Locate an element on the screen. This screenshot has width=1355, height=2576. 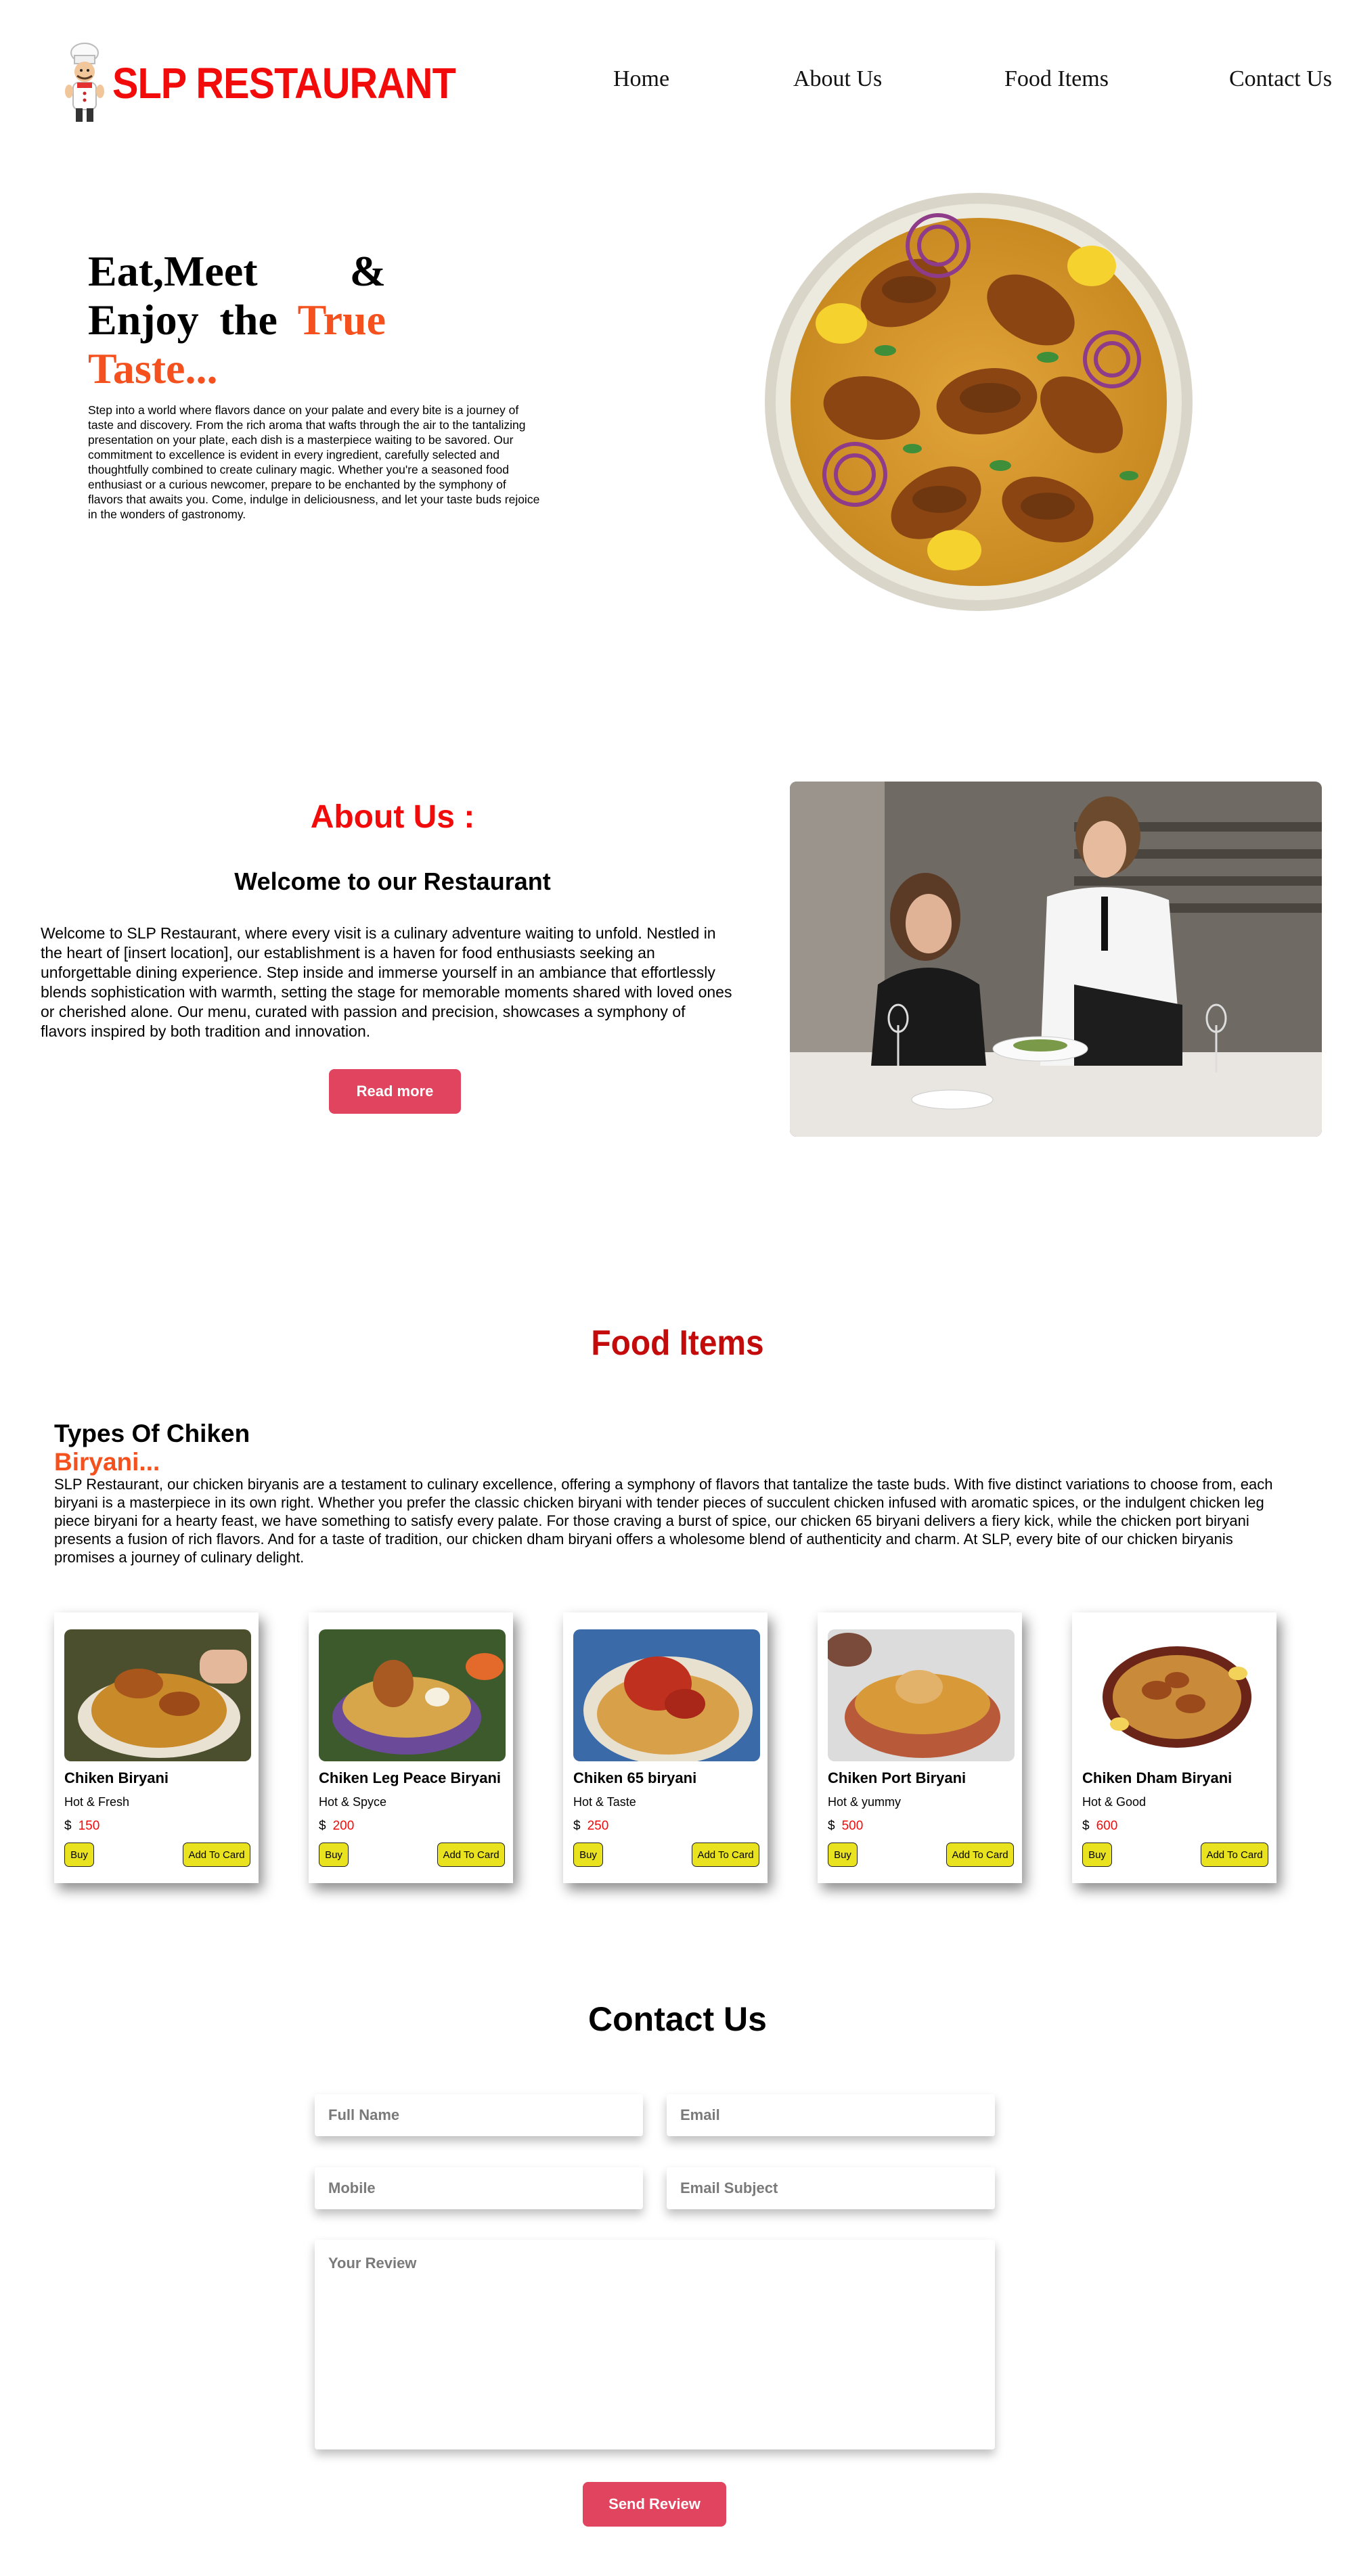
chiken-dham-biryani-image is located at coordinates (1175, 1695).